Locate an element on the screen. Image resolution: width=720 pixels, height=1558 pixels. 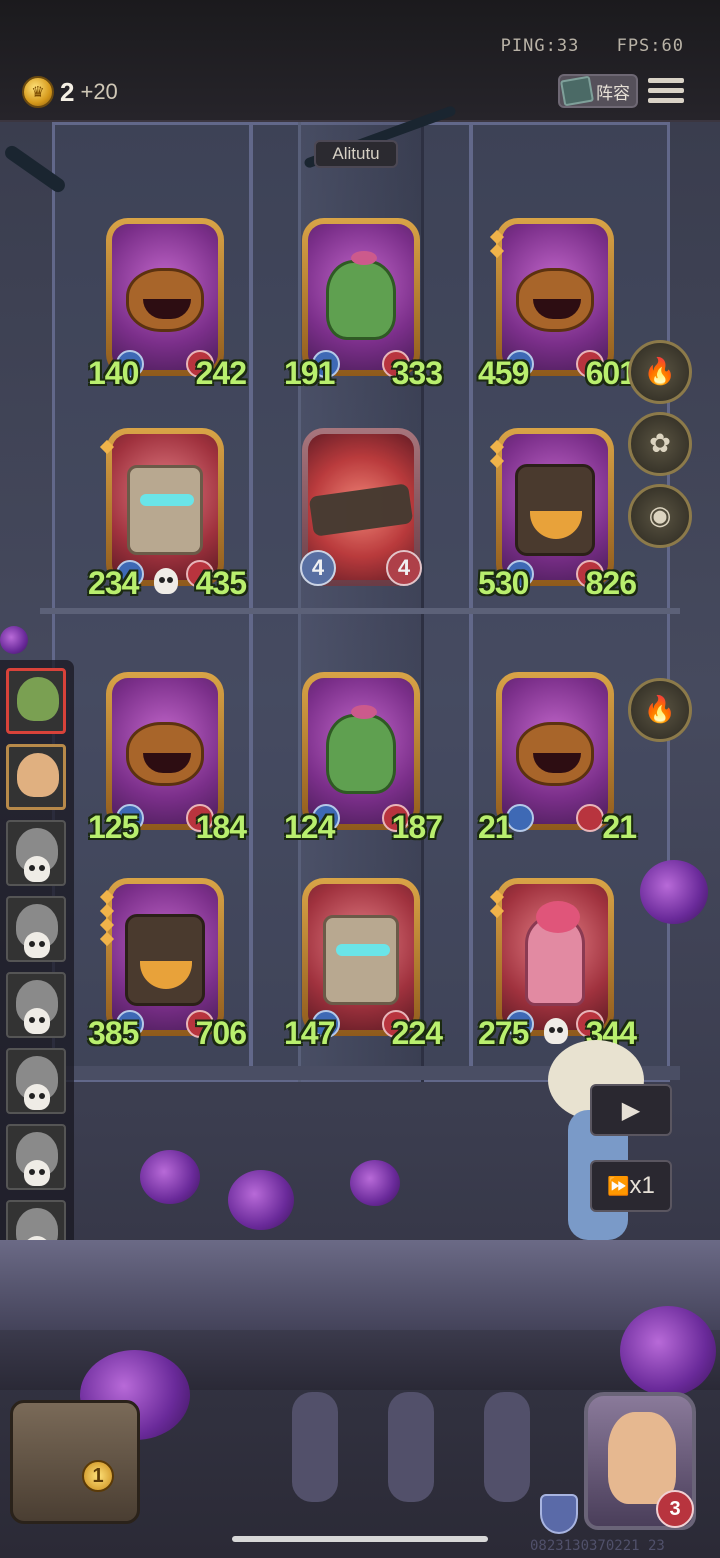
play-icon: ▶ is located at coordinates (631, 1110).